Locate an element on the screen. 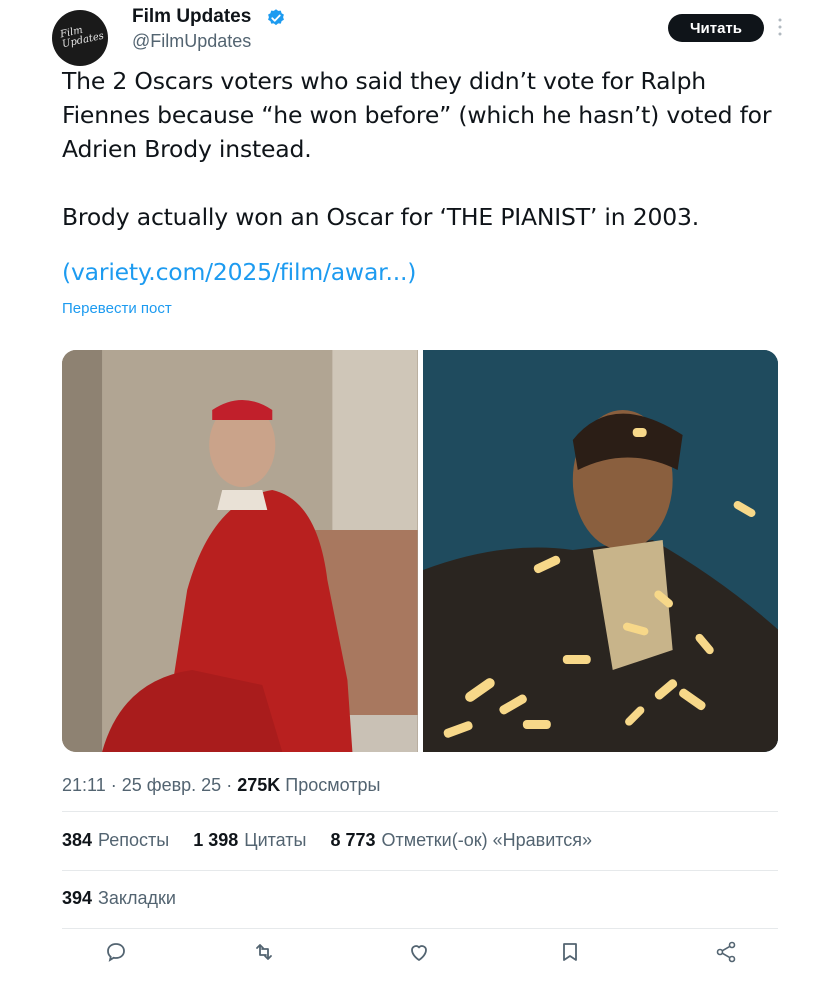  follow-button: Читать is located at coordinates (716, 28).